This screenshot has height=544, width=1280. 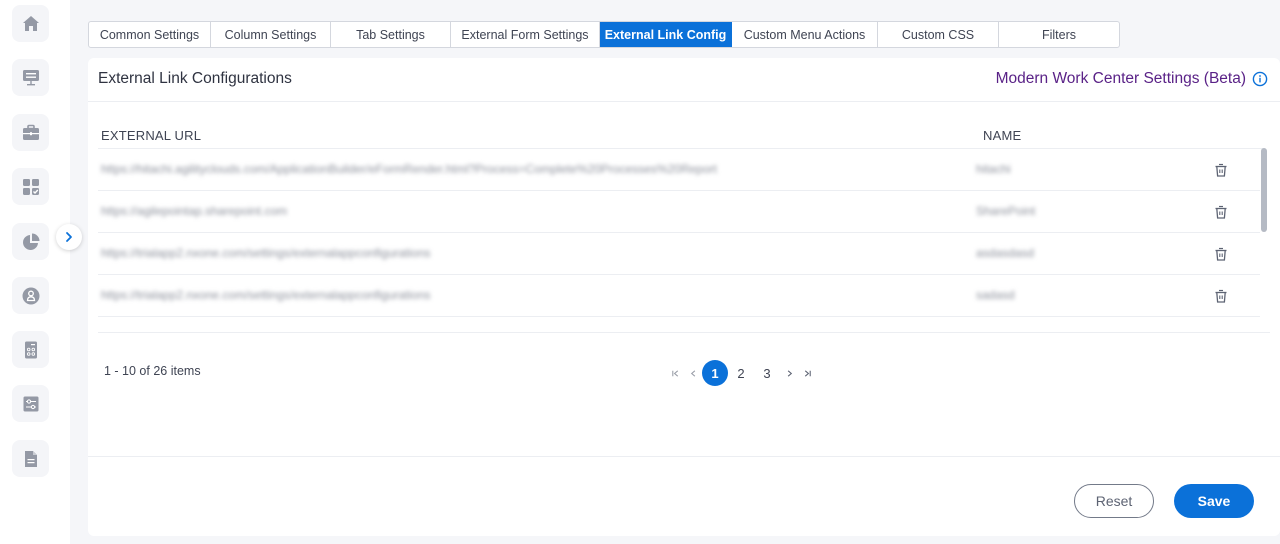 I want to click on card-title: External Link Configurations, so click(x=195, y=78).